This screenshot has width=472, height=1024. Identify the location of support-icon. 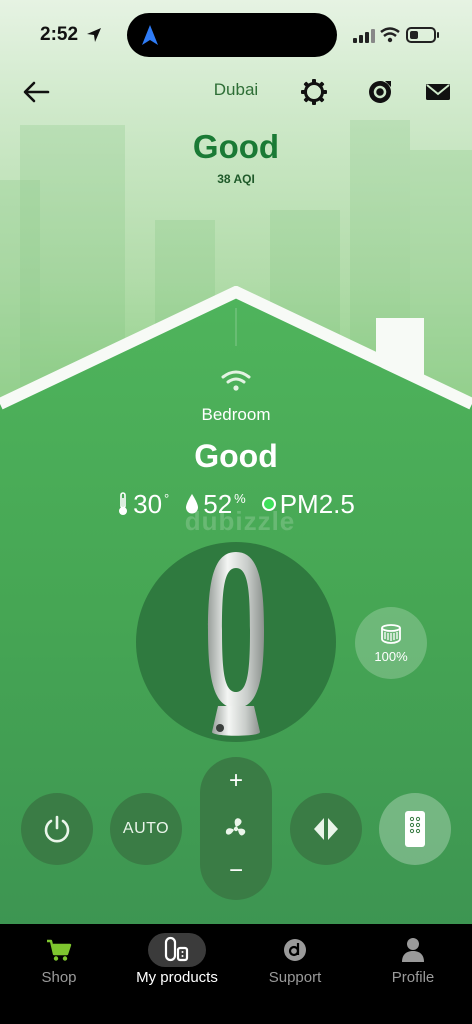
(295, 950).